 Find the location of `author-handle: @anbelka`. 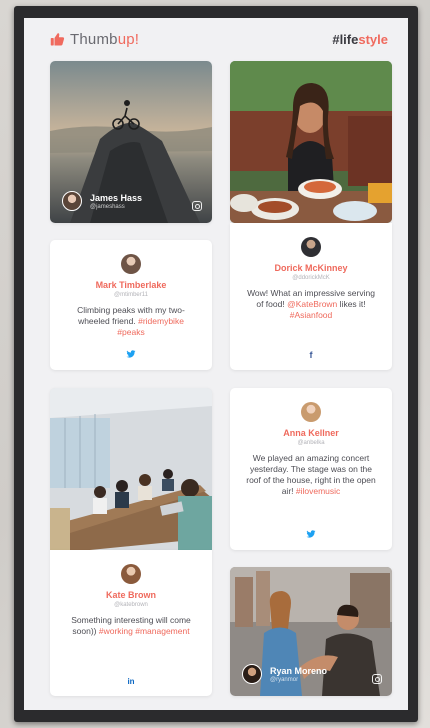

author-handle: @anbelka is located at coordinates (311, 443).